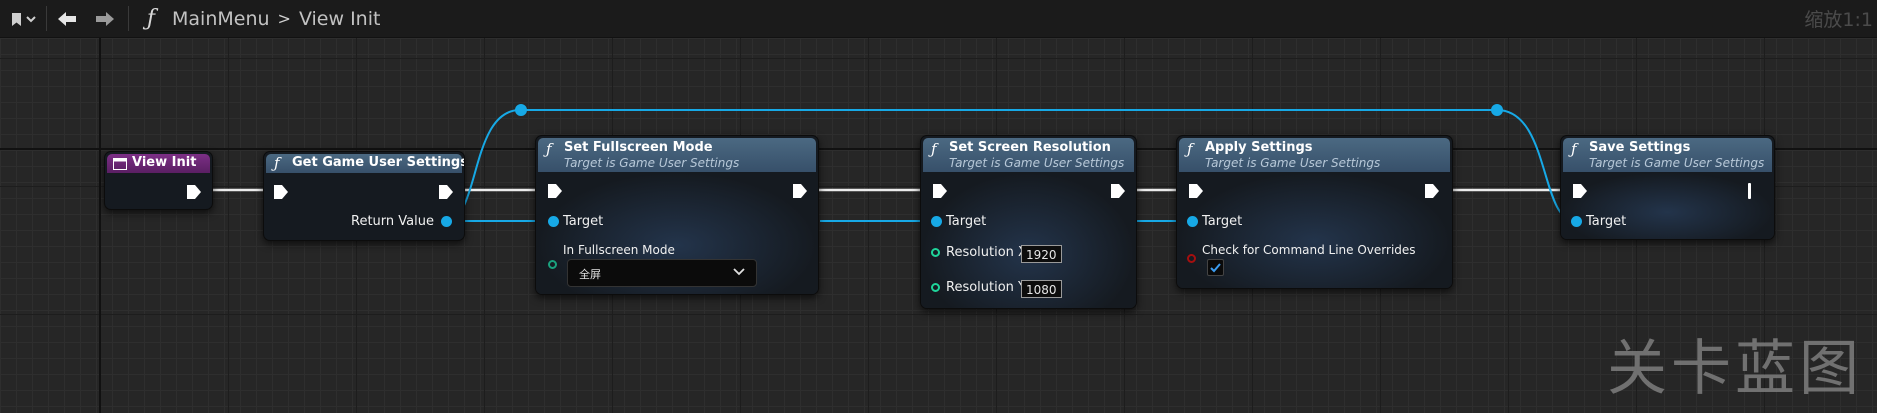 This screenshot has height=413, width=1877. I want to click on return-value-pin, so click(446, 221).